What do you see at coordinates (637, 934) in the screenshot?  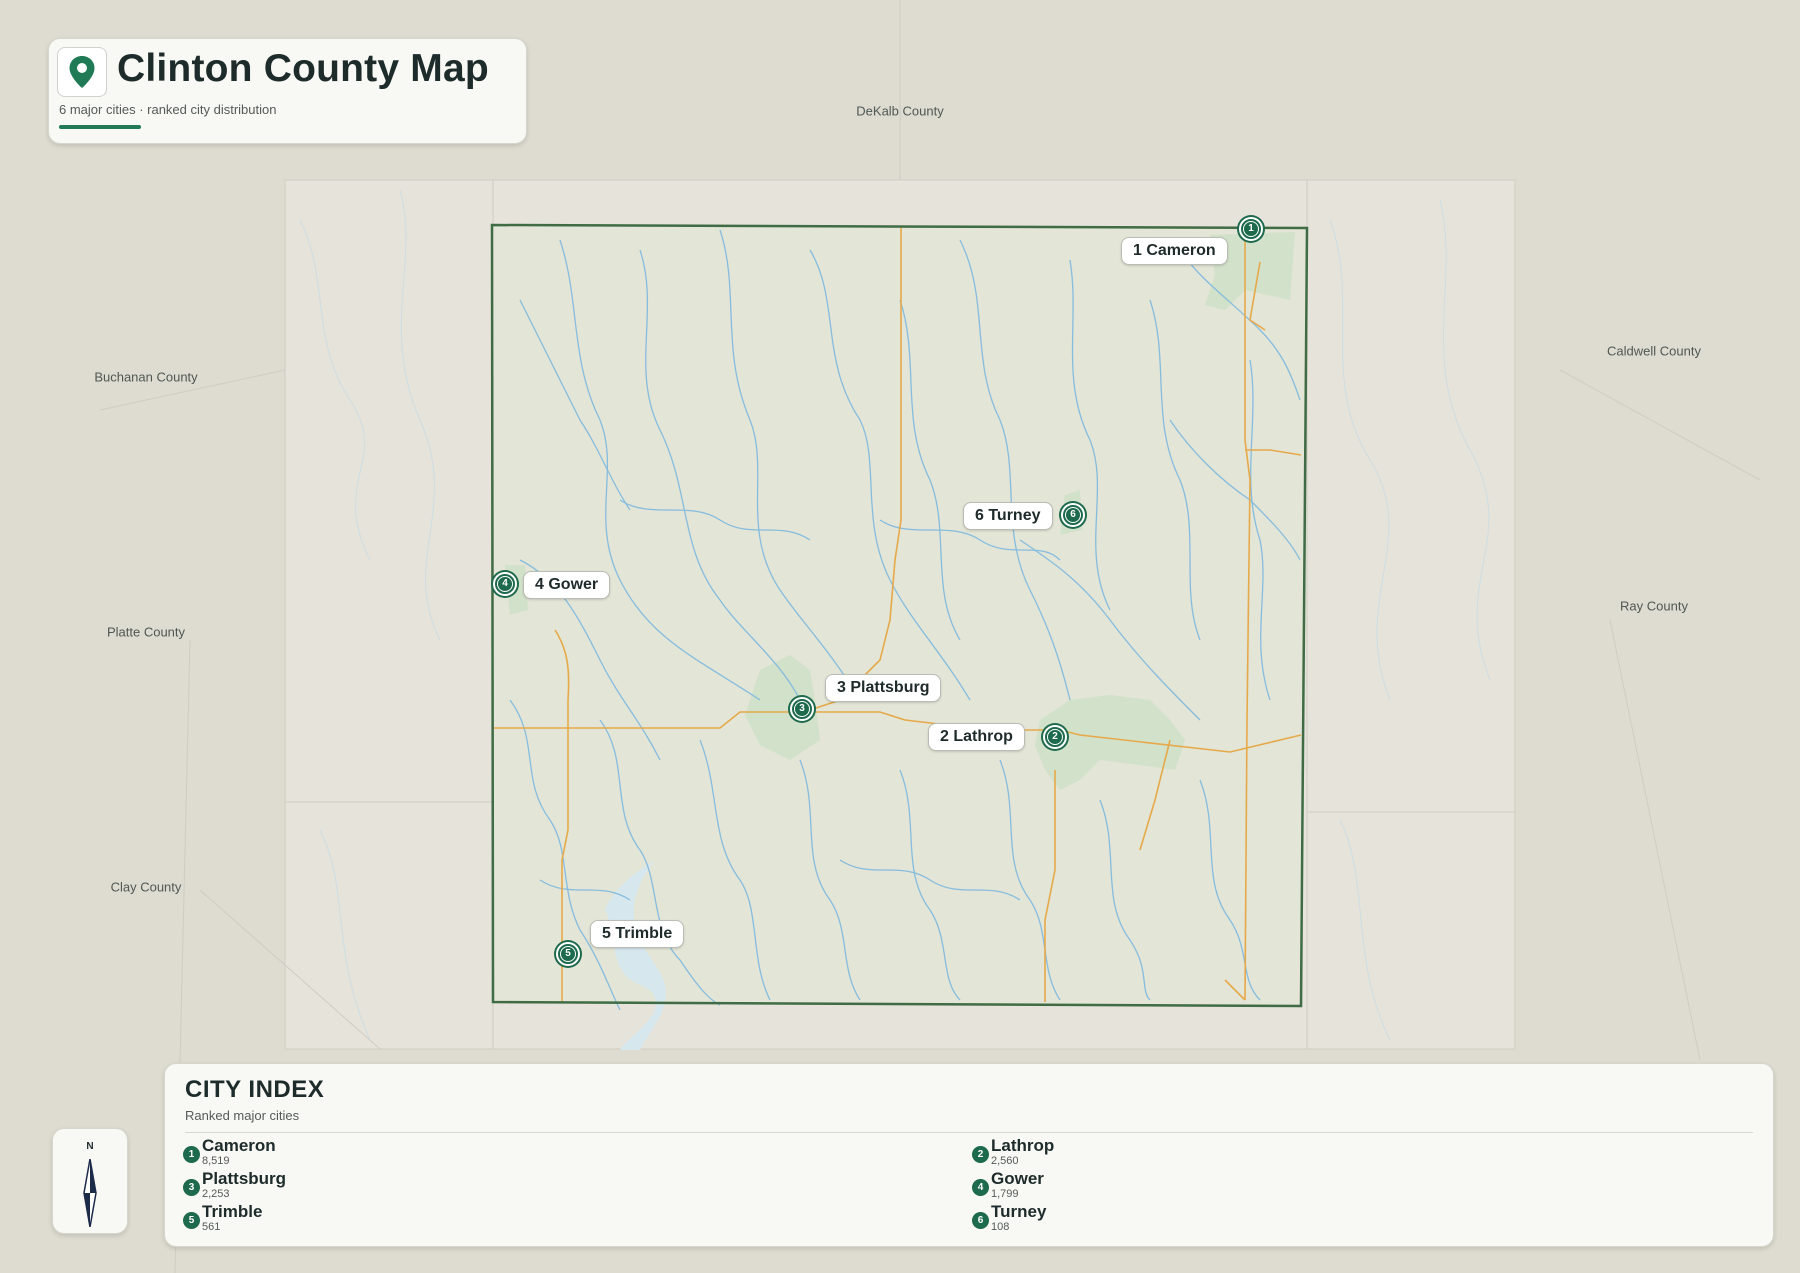 I see `city-label-trimble: 5 Trimble` at bounding box center [637, 934].